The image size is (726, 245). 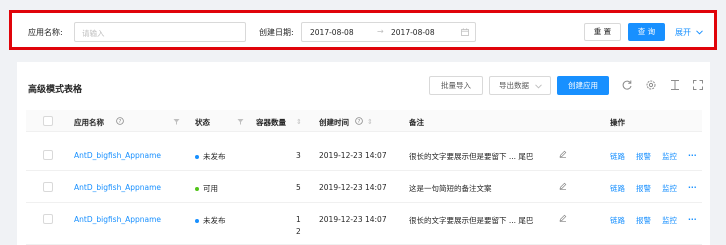 I want to click on app-name-placeholder: 请输入, so click(x=93, y=33).